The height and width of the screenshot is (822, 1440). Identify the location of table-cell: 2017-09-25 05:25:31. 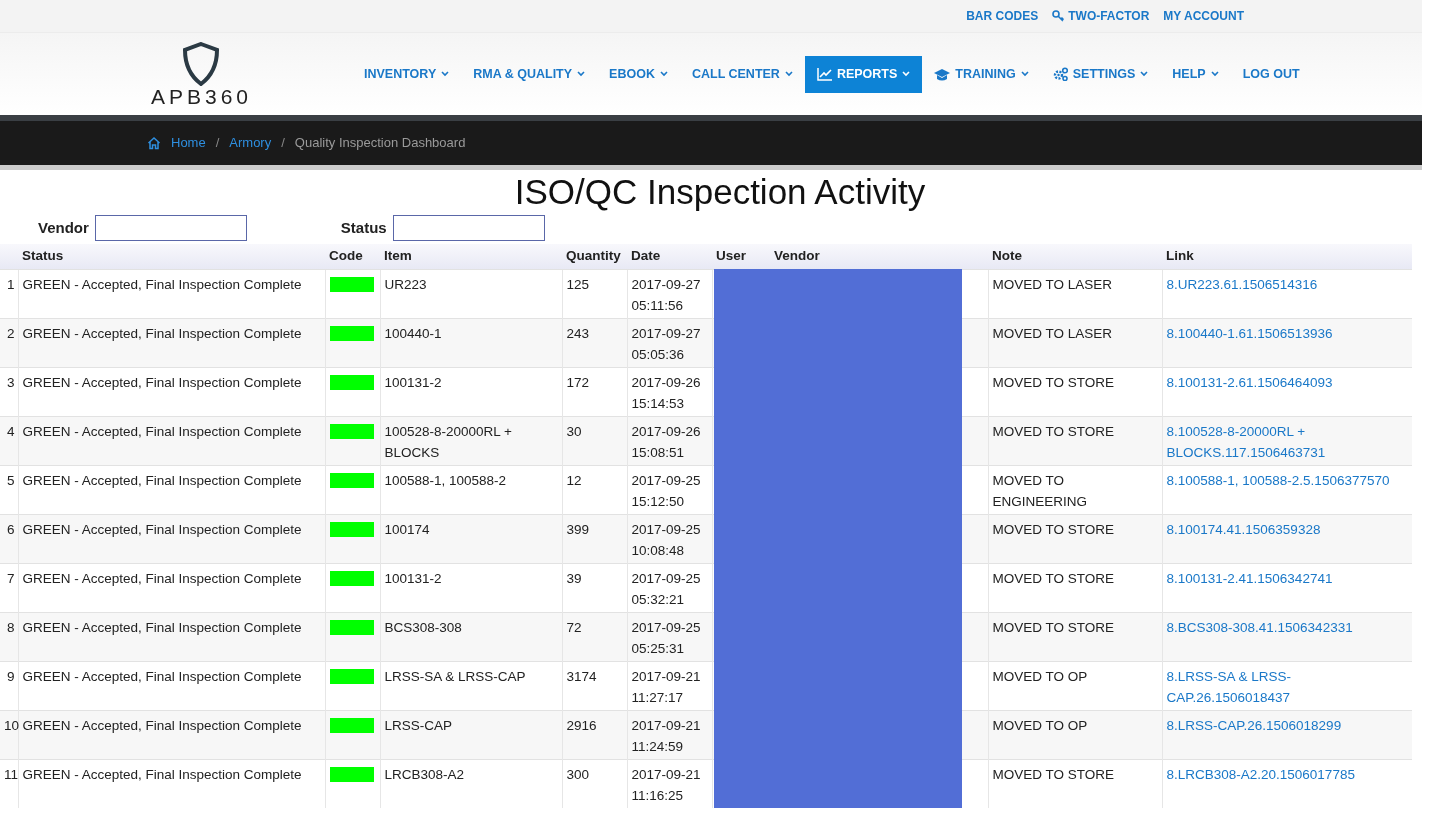
(669, 636).